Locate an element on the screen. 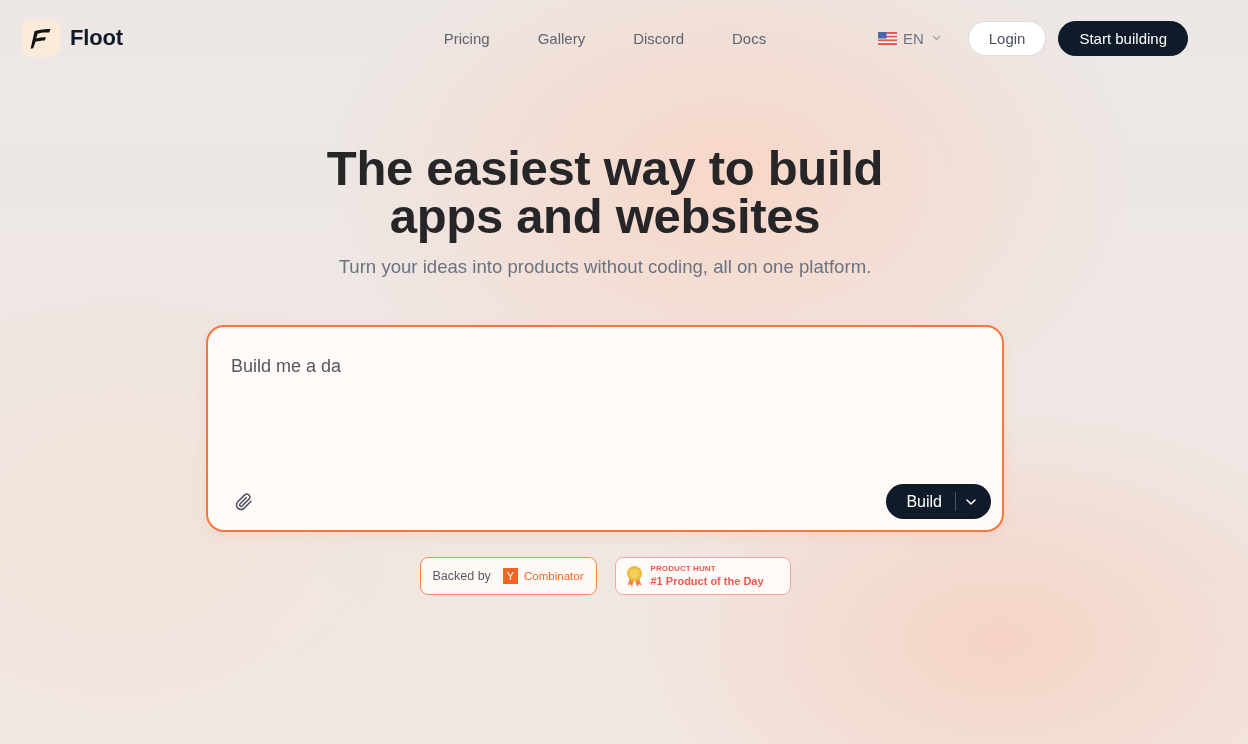 The width and height of the screenshot is (1248, 744). nav-link: Pricing is located at coordinates (466, 38).